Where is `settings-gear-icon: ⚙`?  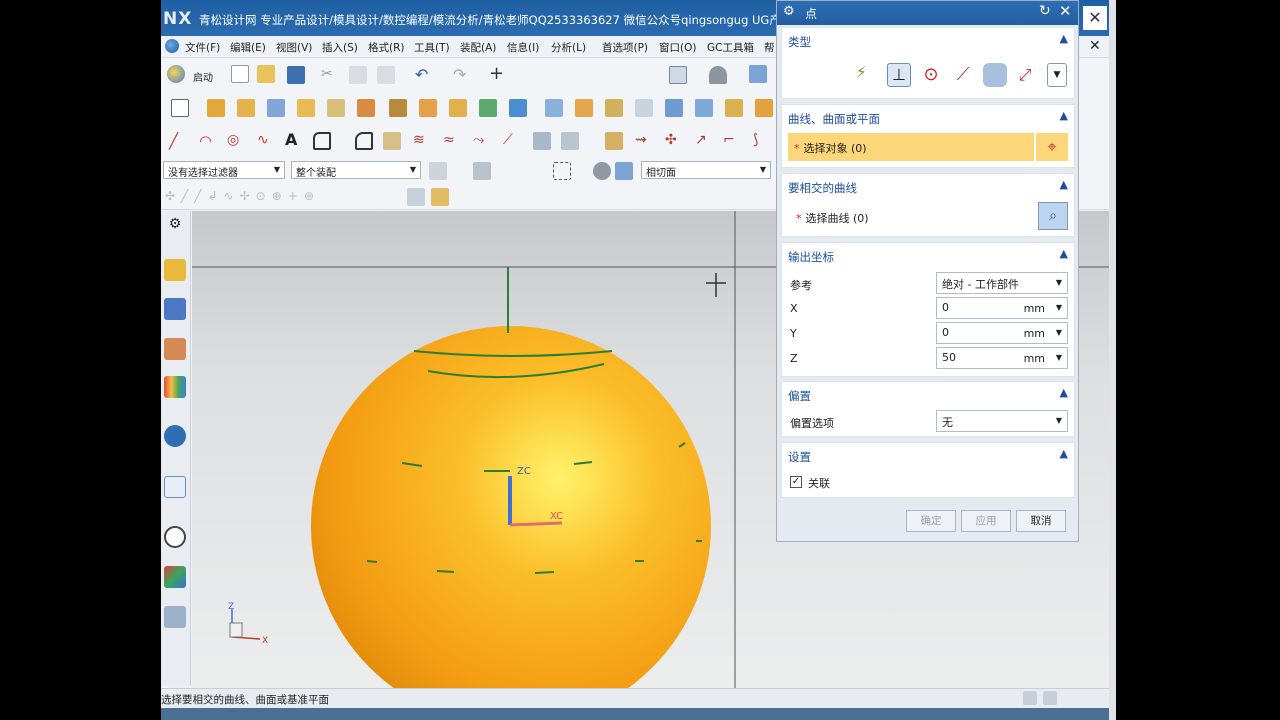 settings-gear-icon: ⚙ is located at coordinates (175, 224).